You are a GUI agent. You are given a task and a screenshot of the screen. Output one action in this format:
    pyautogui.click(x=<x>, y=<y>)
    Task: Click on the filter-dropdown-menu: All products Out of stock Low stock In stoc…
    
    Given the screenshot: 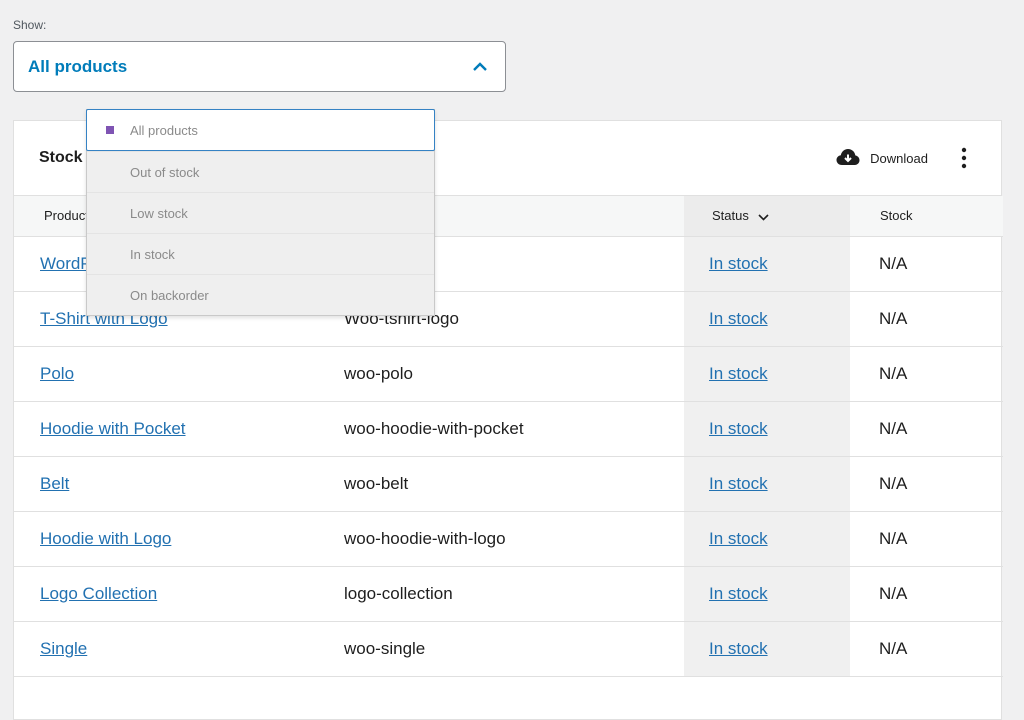 What is the action you would take?
    pyautogui.click(x=260, y=212)
    